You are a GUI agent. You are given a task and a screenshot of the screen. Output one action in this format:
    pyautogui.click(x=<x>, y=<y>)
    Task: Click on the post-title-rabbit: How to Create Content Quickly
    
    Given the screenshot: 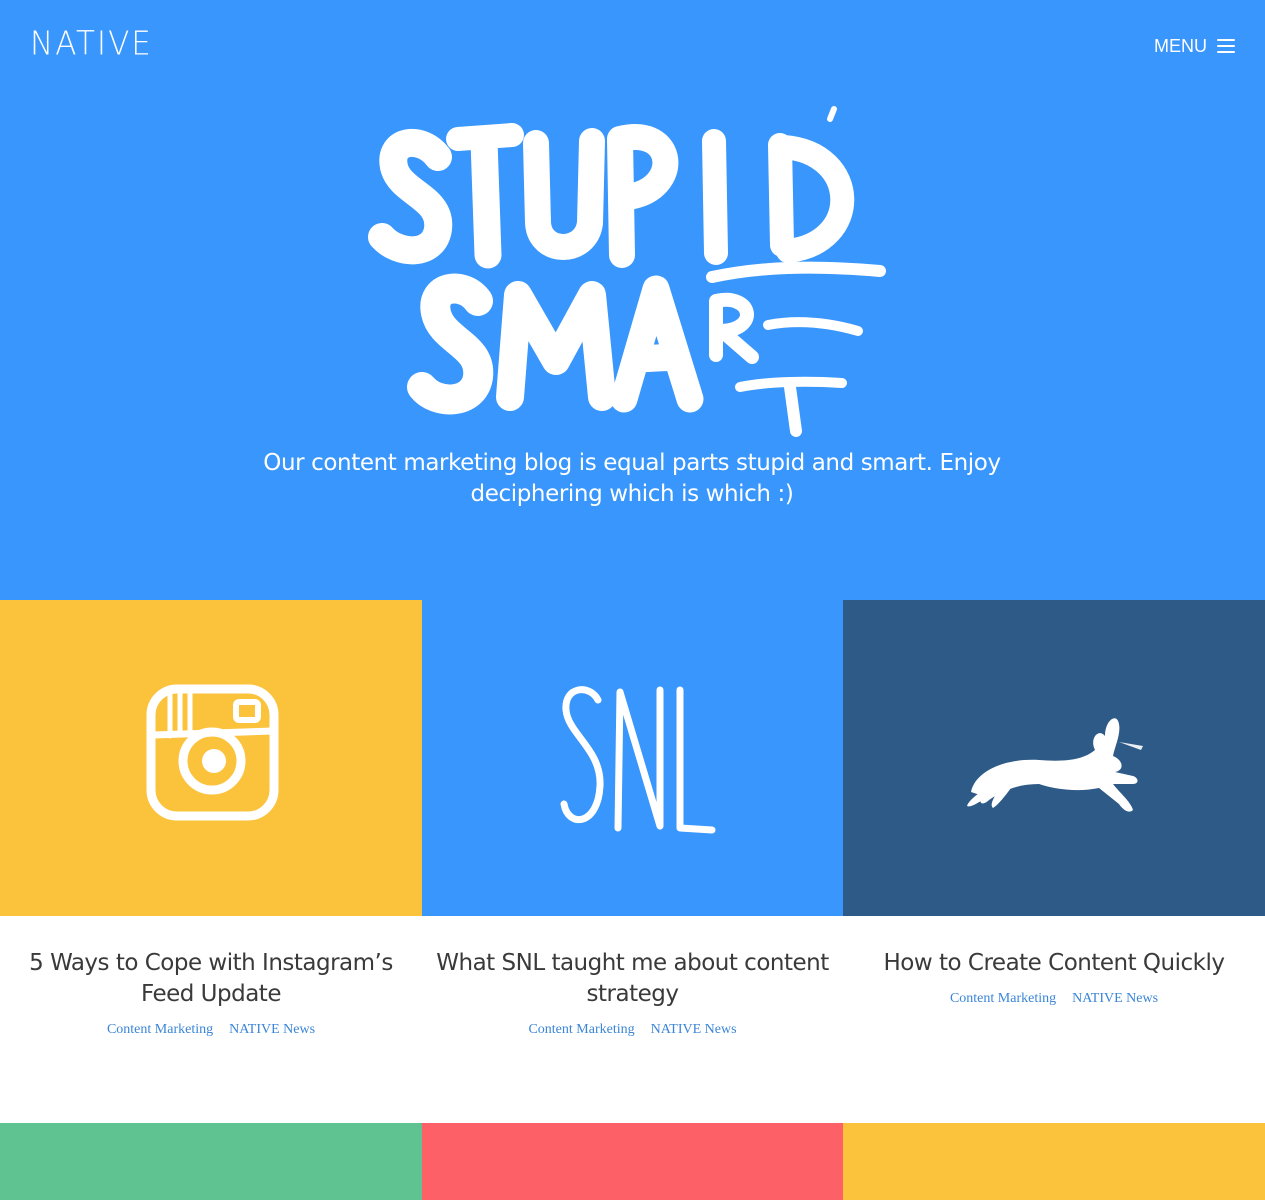 What is the action you would take?
    pyautogui.click(x=1054, y=963)
    